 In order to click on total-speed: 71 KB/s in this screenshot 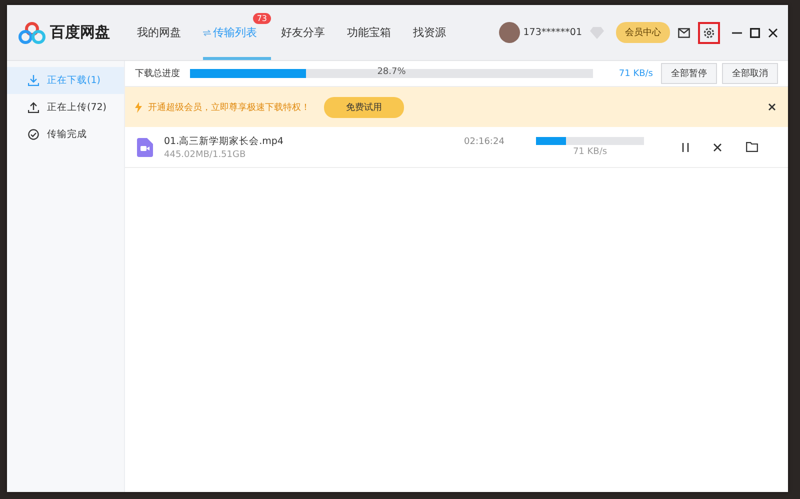, I will do `click(635, 73)`.